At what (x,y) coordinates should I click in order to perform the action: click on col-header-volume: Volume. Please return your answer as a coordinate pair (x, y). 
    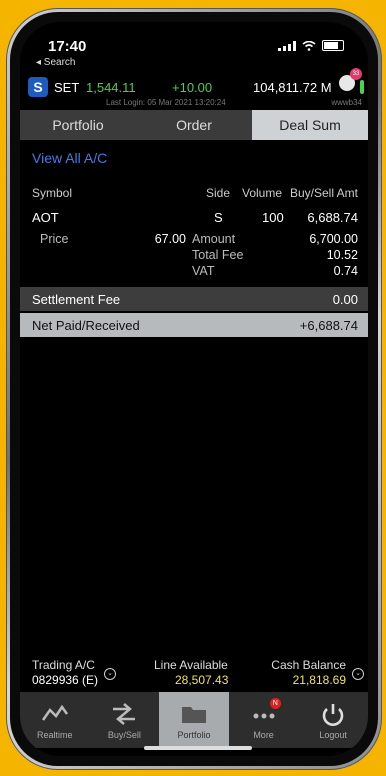
    Looking at the image, I should click on (262, 193).